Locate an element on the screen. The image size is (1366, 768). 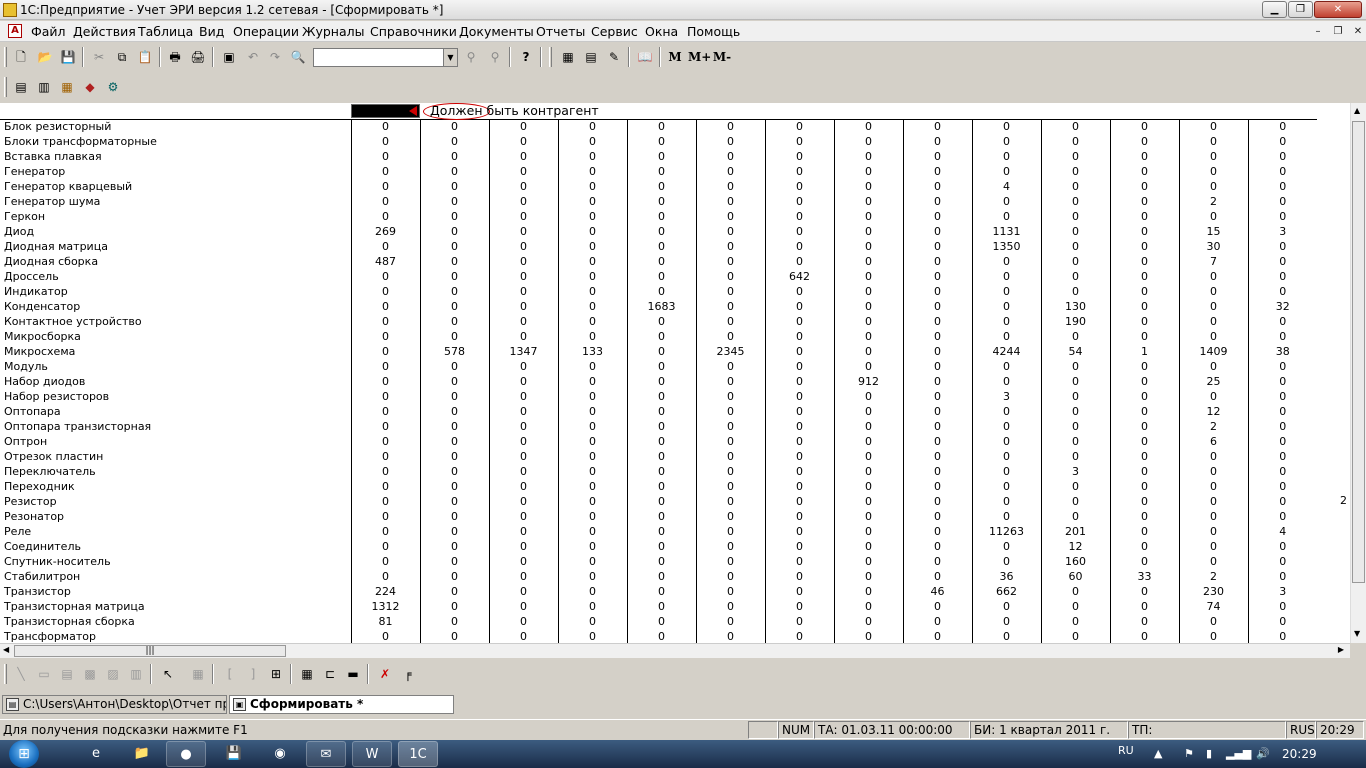
value-cell: 12 is located at coordinates (1075, 546).